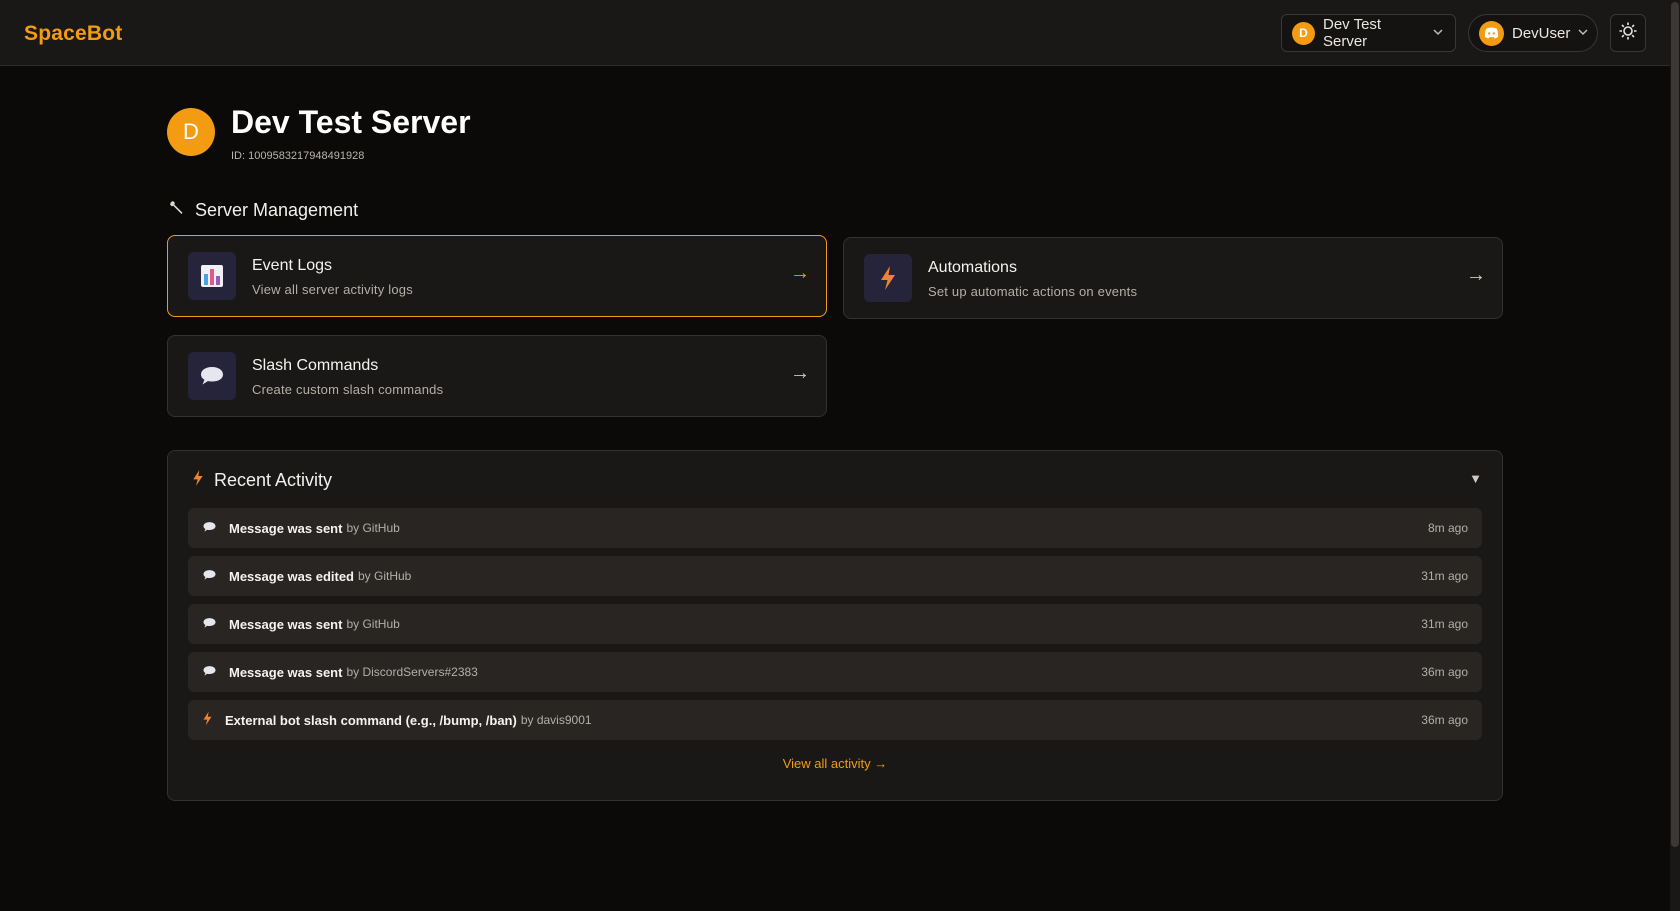 This screenshot has width=1680, height=911. Describe the element at coordinates (273, 480) in the screenshot. I see `recent-activity-title: Recent Activity` at that location.